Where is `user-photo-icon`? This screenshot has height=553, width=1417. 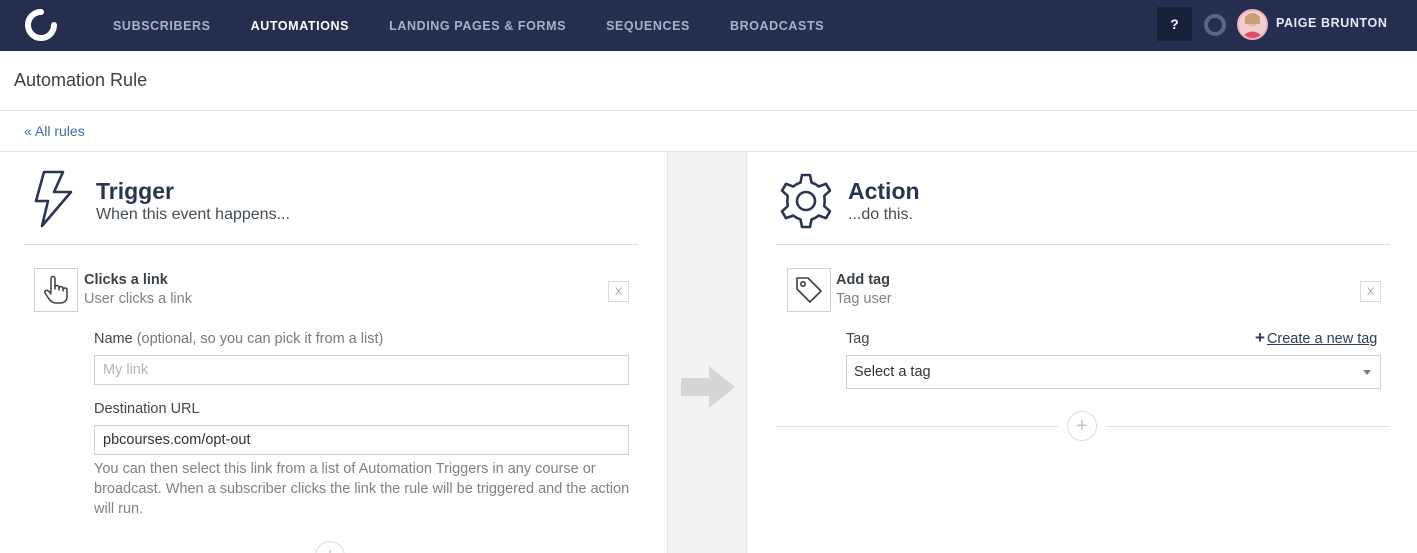
user-photo-icon is located at coordinates (1252, 24).